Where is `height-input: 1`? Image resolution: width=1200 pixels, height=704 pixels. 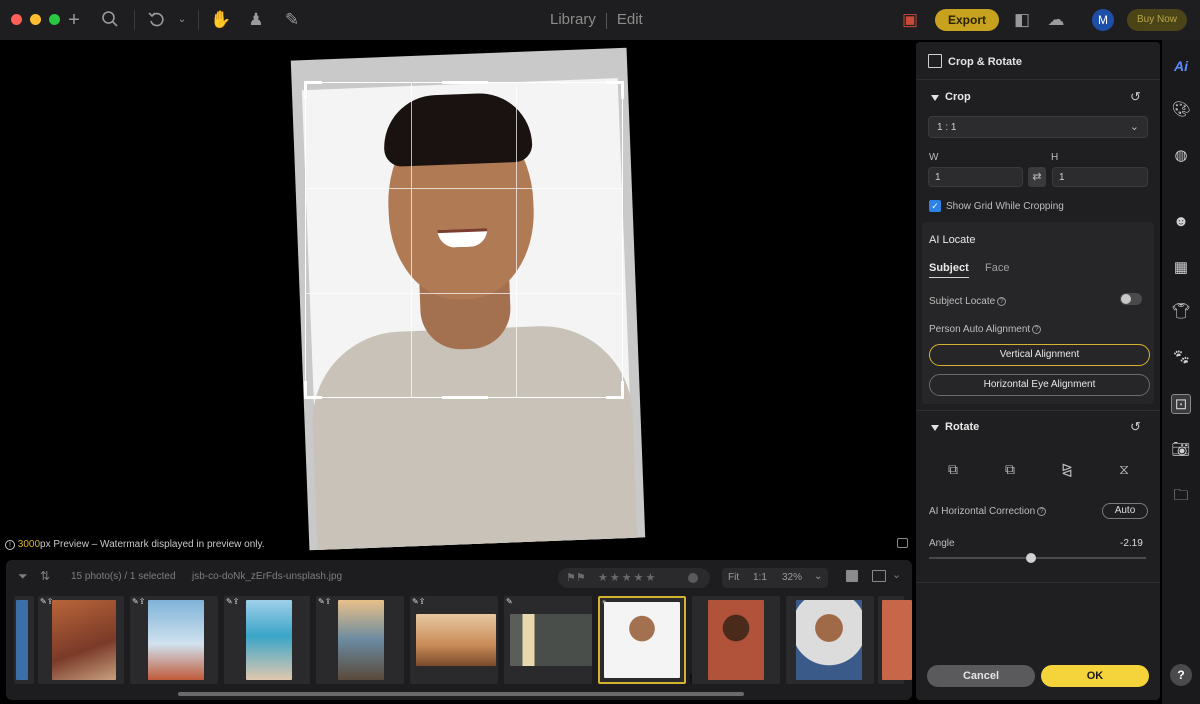
height-input: 1 is located at coordinates (1100, 177).